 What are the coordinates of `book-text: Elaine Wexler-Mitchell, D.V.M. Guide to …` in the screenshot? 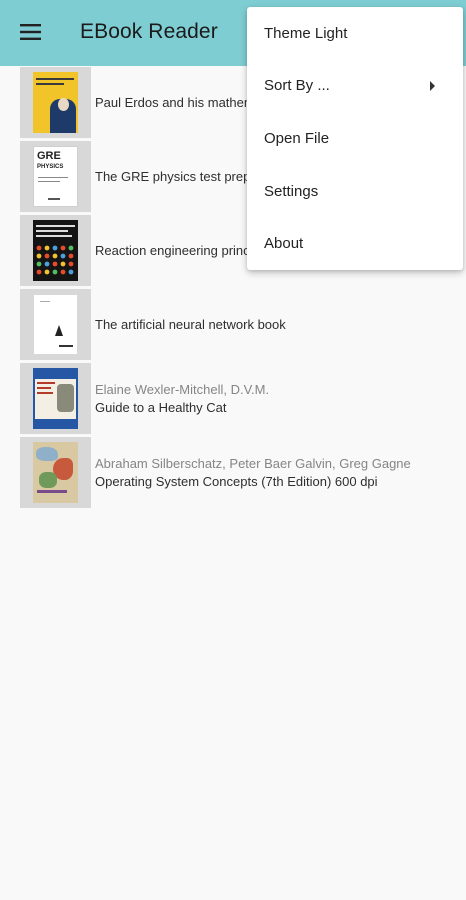 It's located at (275, 399).